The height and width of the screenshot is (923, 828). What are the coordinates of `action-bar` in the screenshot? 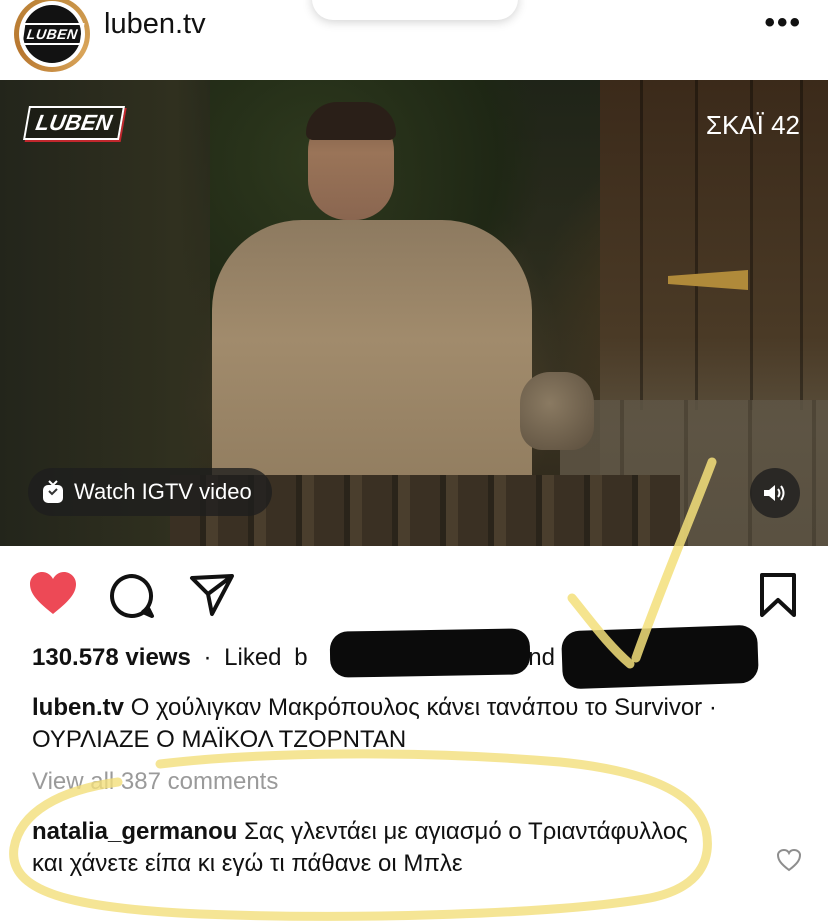 It's located at (414, 595).